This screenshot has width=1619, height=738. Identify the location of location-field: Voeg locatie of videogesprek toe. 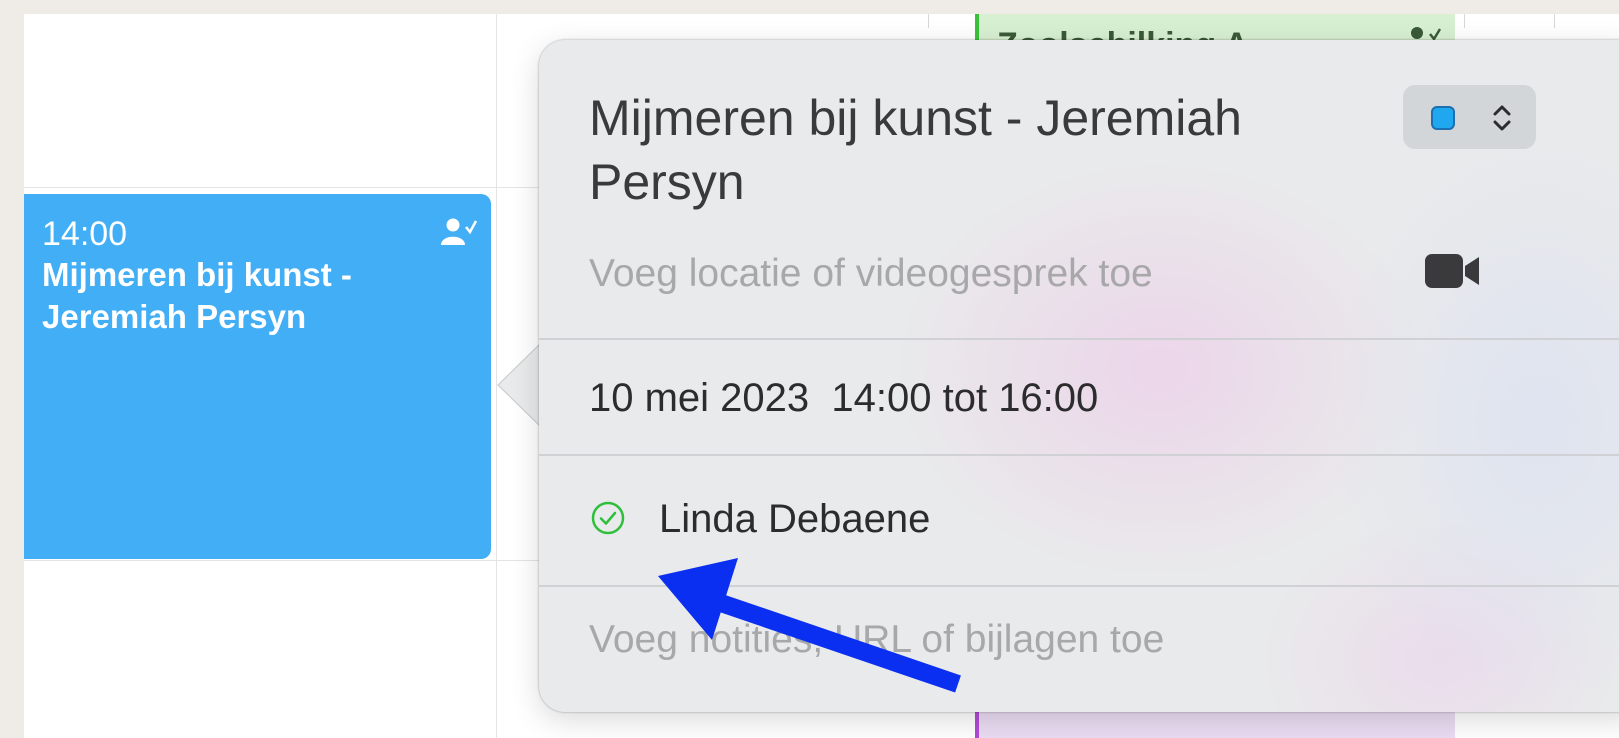
(871, 274).